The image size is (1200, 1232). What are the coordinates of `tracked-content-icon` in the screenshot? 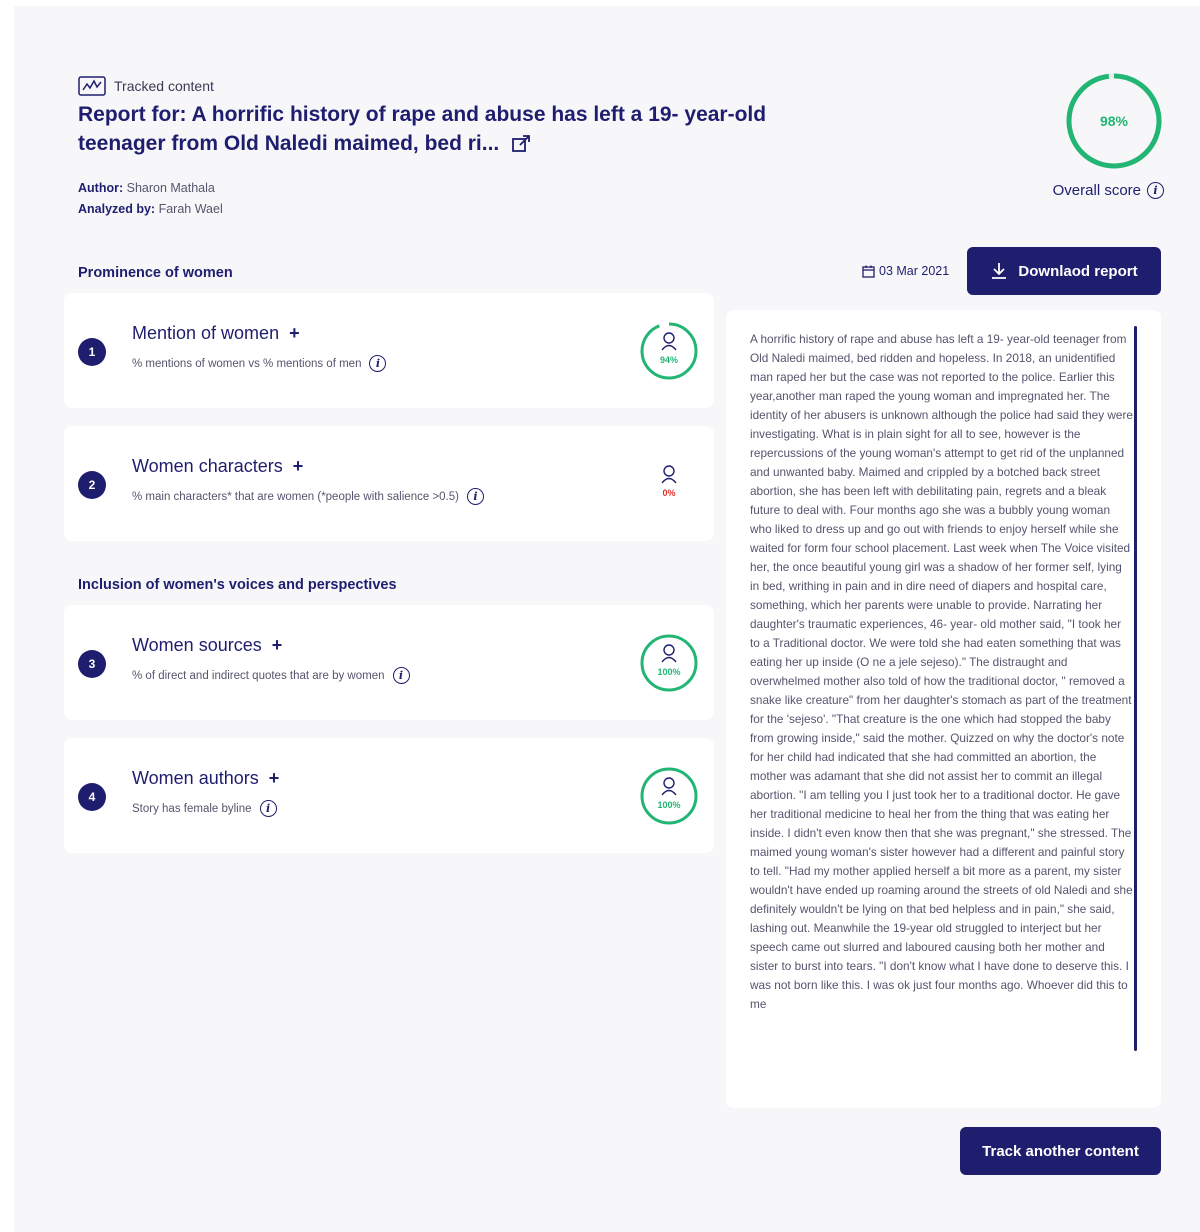 It's located at (92, 86).